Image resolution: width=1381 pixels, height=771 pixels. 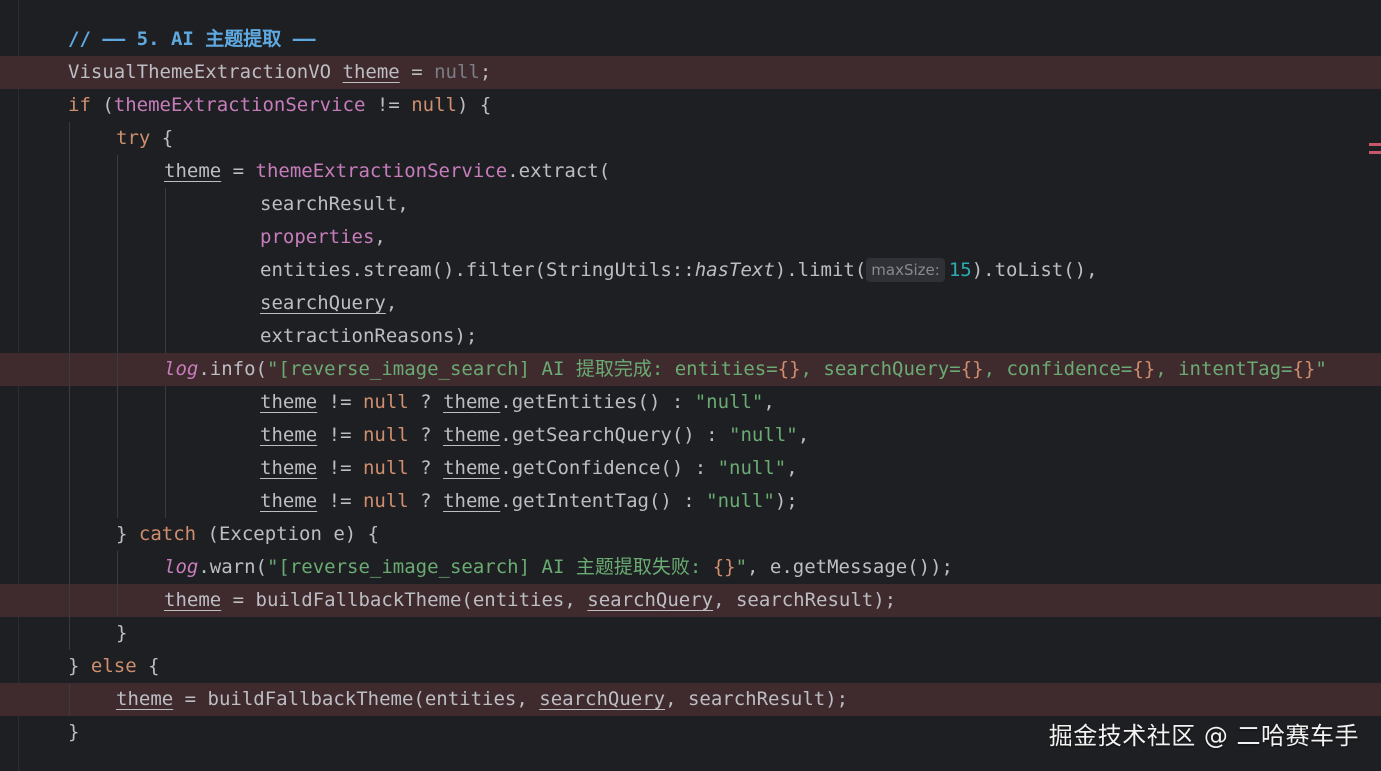 I want to click on null-literal: null, so click(x=457, y=72).